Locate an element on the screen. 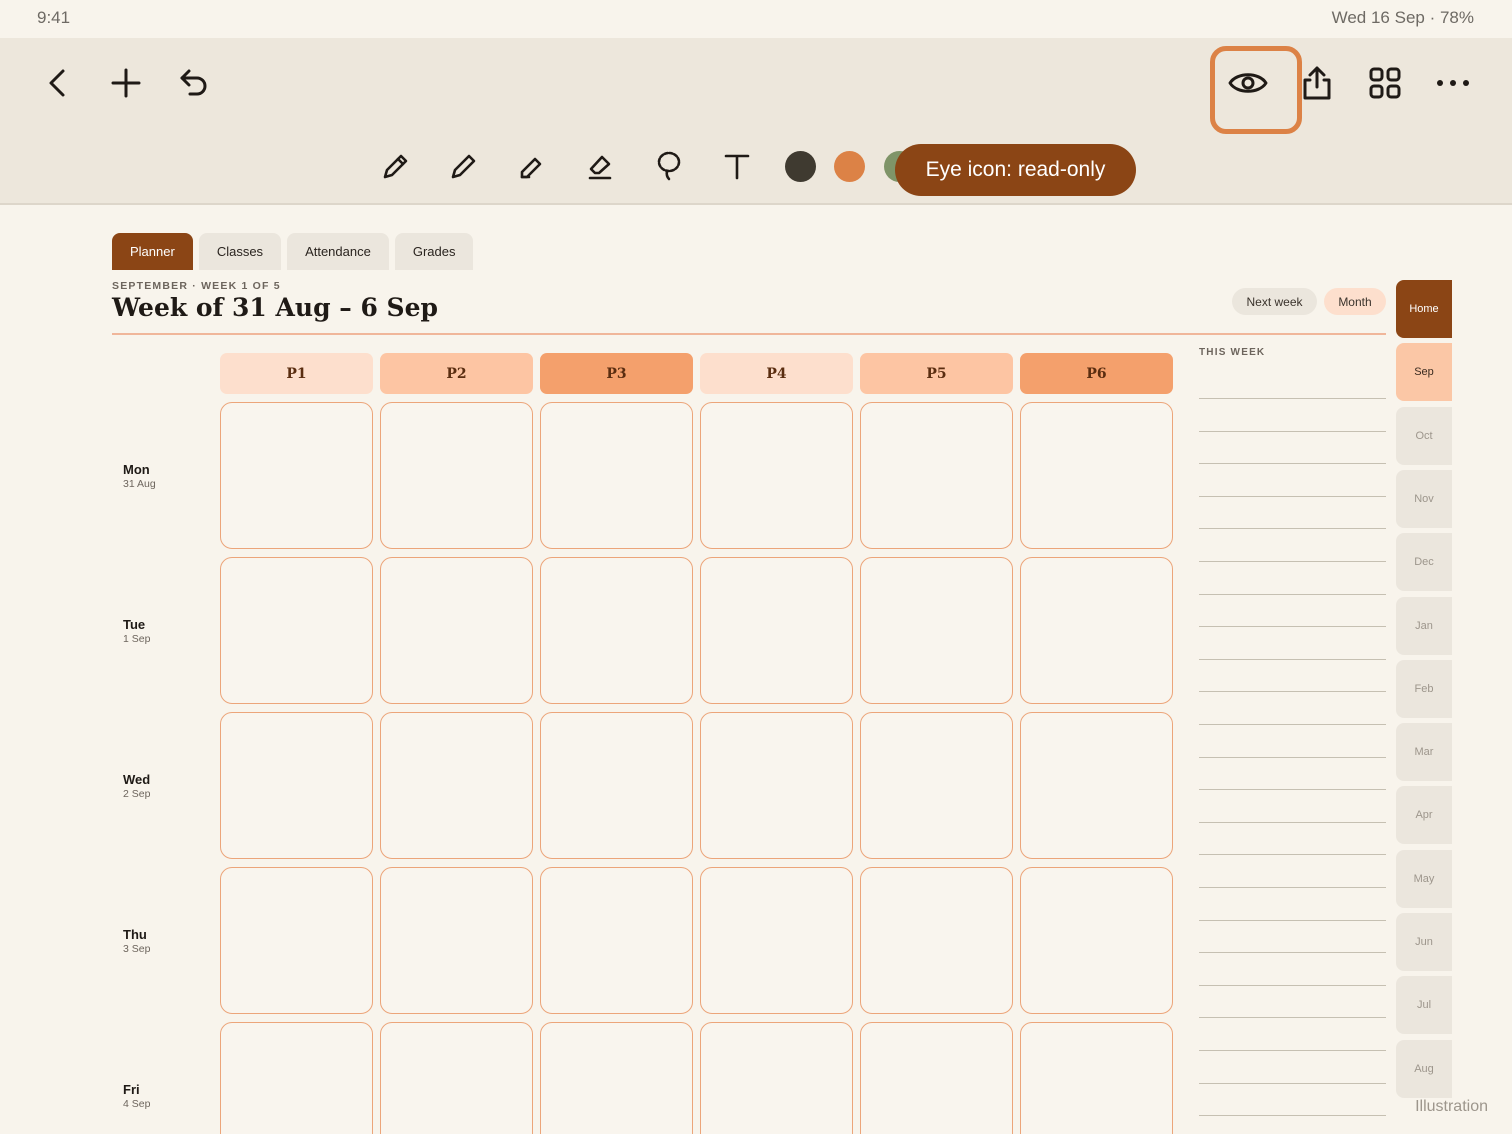  status-date-battery: Wed 16 Sep · 78% is located at coordinates (1402, 17).